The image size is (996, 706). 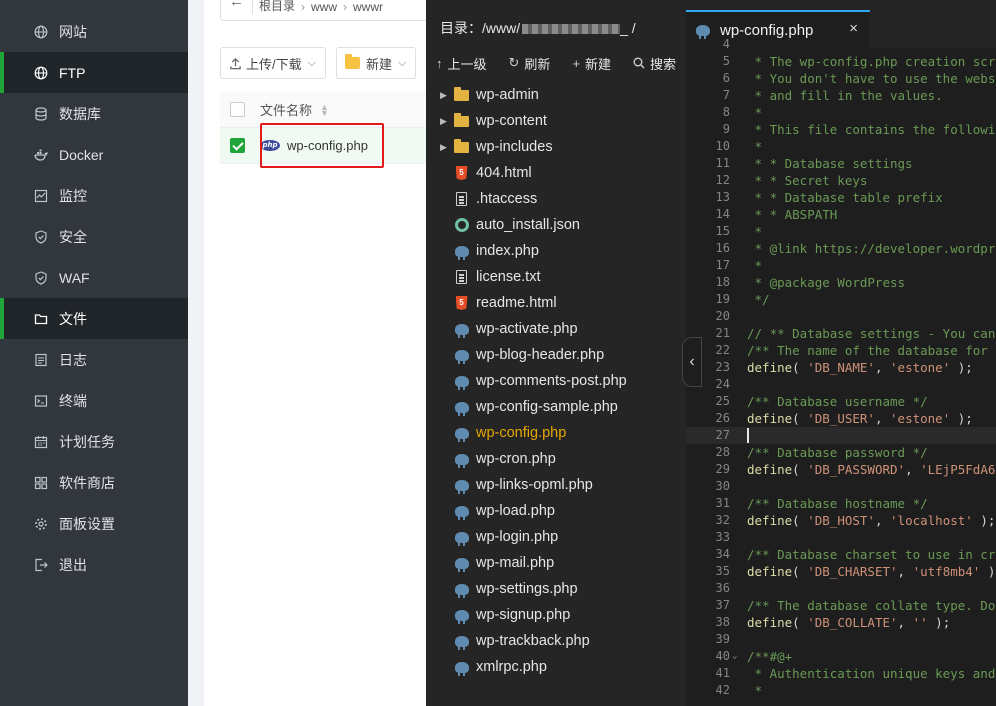 What do you see at coordinates (654, 63) in the screenshot?
I see `search-button: 搜索` at bounding box center [654, 63].